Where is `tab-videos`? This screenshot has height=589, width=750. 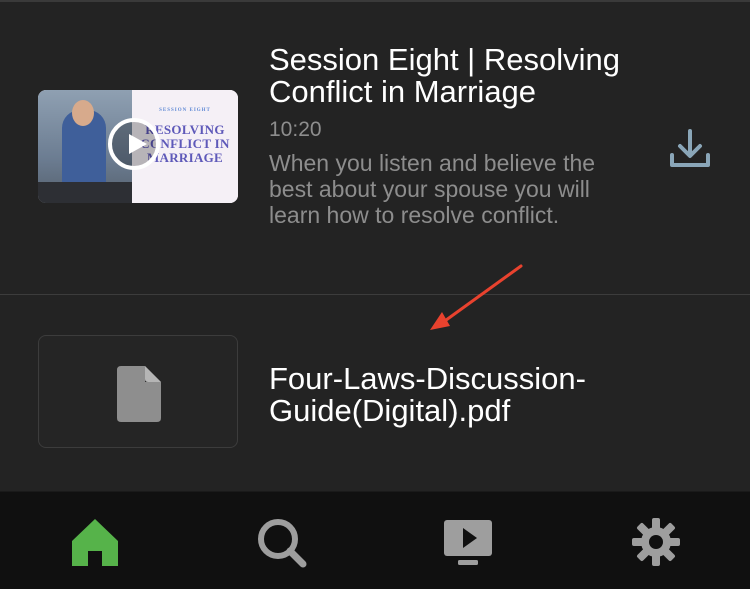
tab-videos is located at coordinates (468, 542).